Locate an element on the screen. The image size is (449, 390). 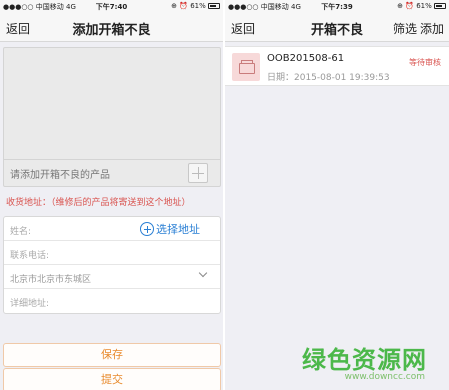
detail-address-field: 详细地址: is located at coordinates (112, 301).